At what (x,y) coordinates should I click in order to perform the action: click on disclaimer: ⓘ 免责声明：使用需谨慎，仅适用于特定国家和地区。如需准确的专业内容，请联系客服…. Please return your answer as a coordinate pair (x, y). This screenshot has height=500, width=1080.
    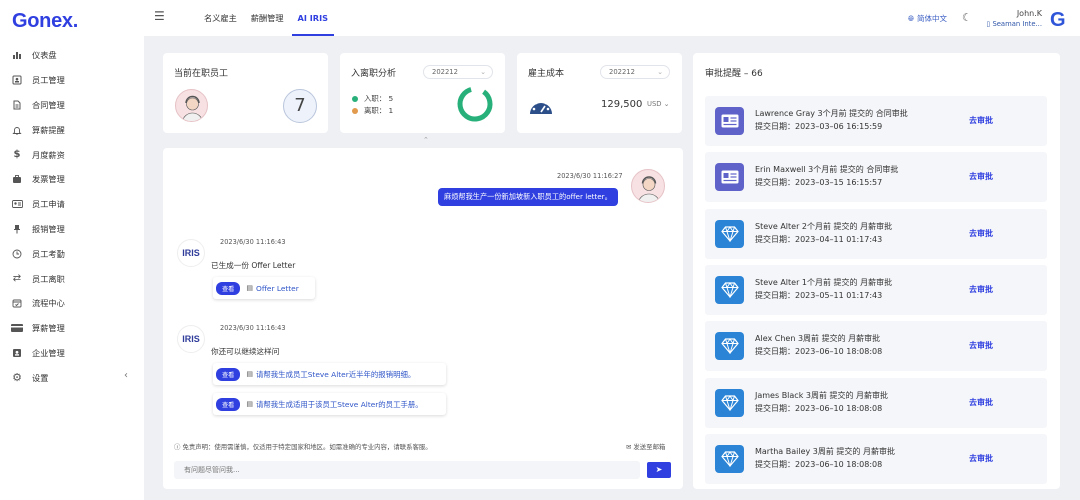
    Looking at the image, I should click on (303, 447).